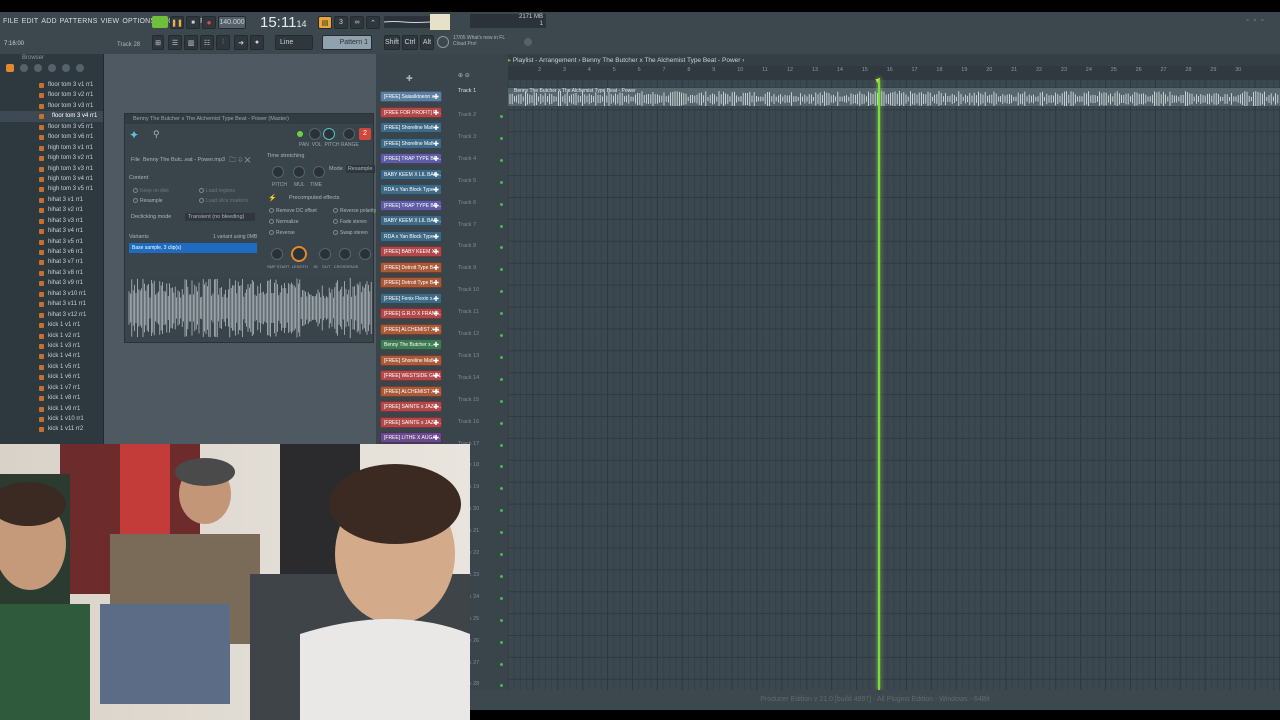 Image resolution: width=1280 pixels, height=720 pixels. Describe the element at coordinates (411, 282) in the screenshot. I see `pattern-picker-item: [FREE] Detroit Type B... ✚` at that location.